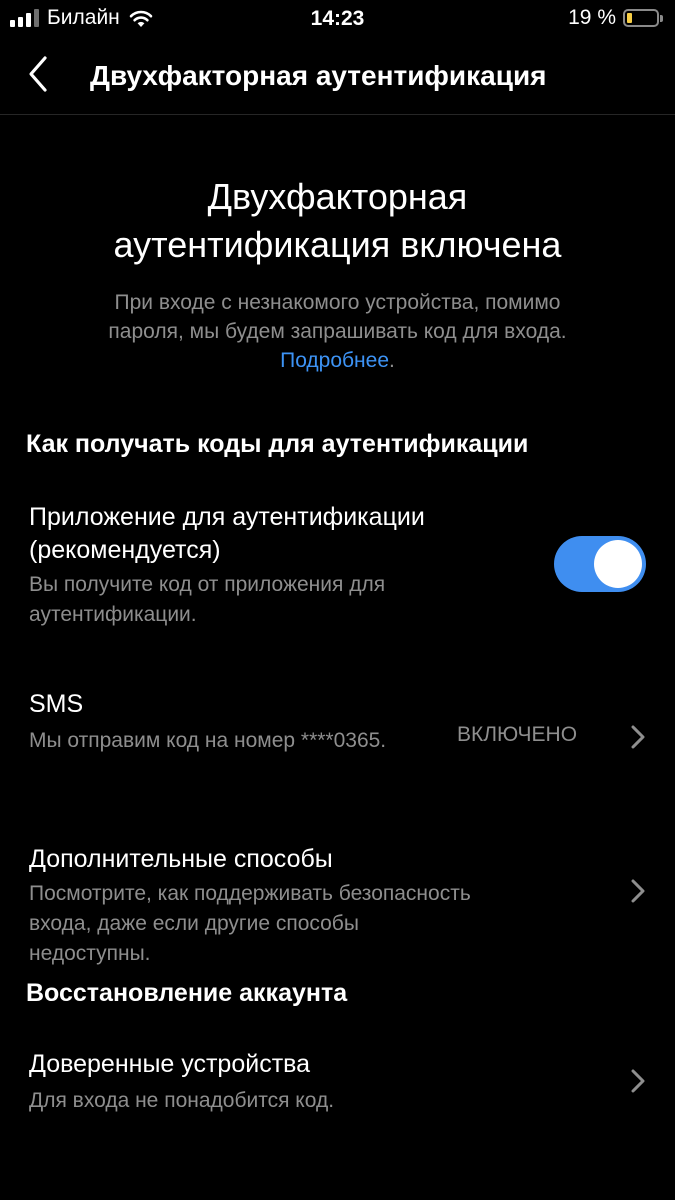 This screenshot has height=1200, width=675. Describe the element at coordinates (208, 740) in the screenshot. I see `sms-subtitle: Мы отправим код на номер ****0365.` at that location.